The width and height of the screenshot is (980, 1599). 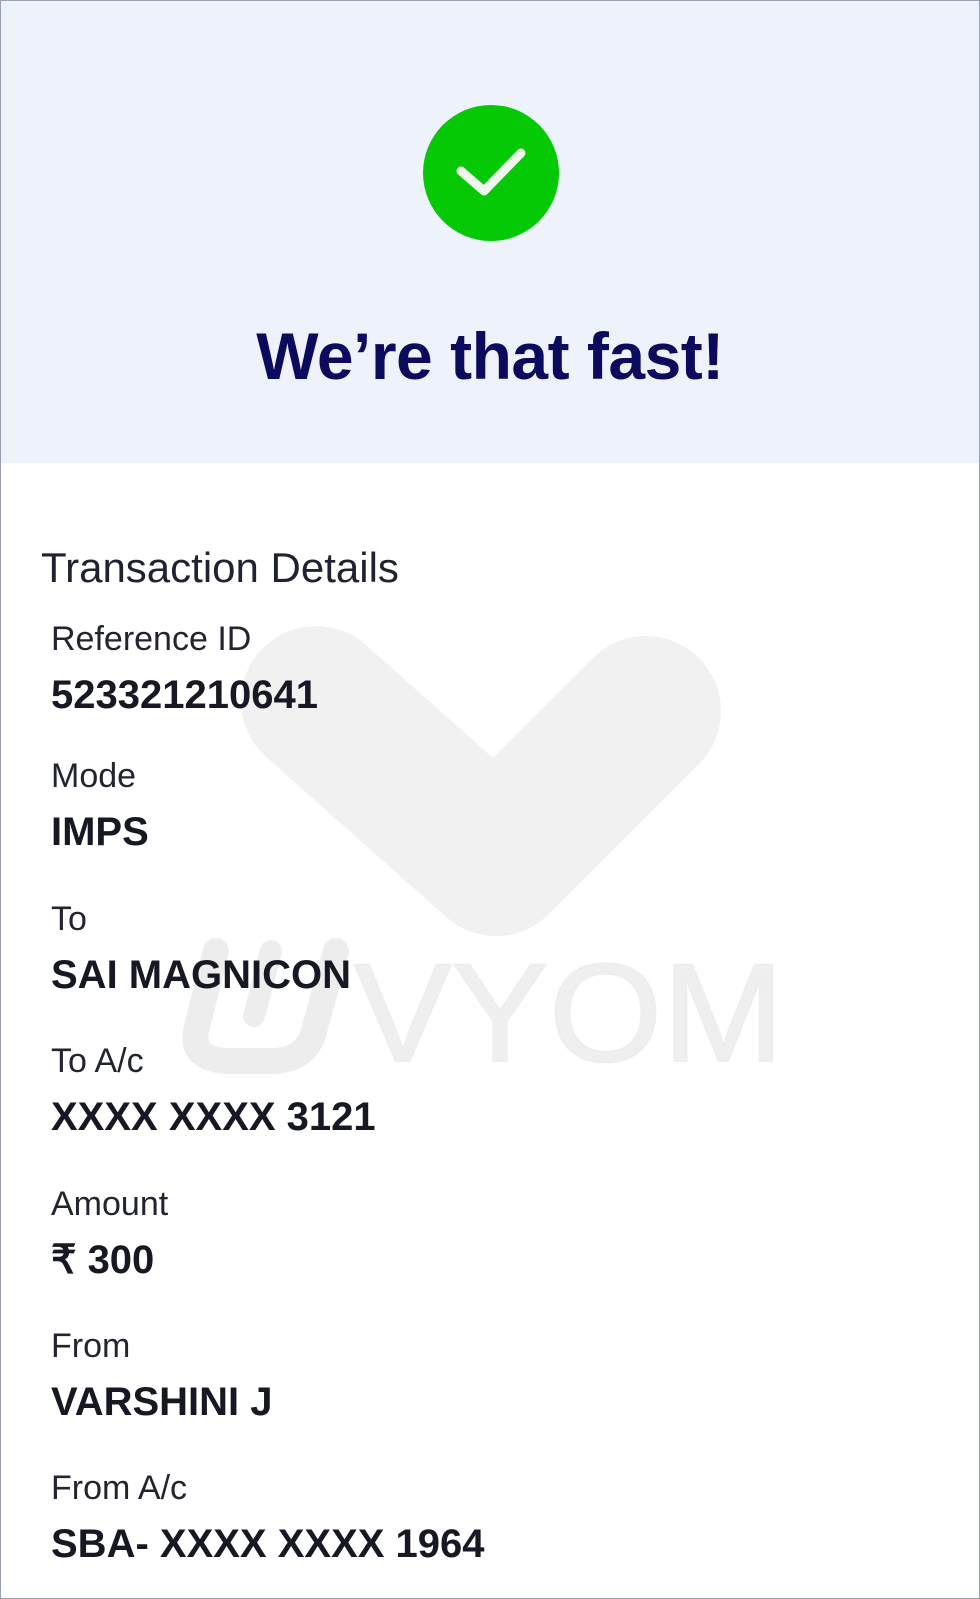 What do you see at coordinates (109, 1233) in the screenshot?
I see `field-amount: Amount ₹ 300` at bounding box center [109, 1233].